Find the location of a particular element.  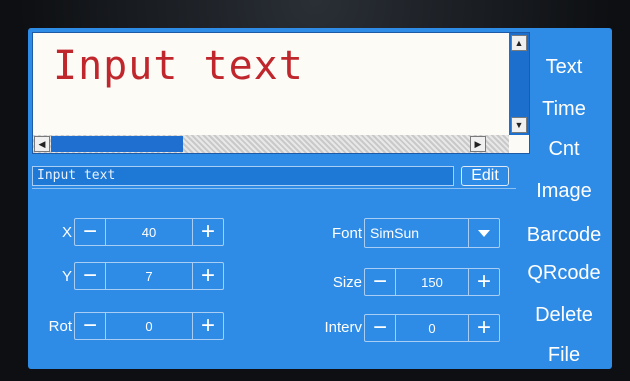

arrow-right-icon: ▶ is located at coordinates (478, 143).